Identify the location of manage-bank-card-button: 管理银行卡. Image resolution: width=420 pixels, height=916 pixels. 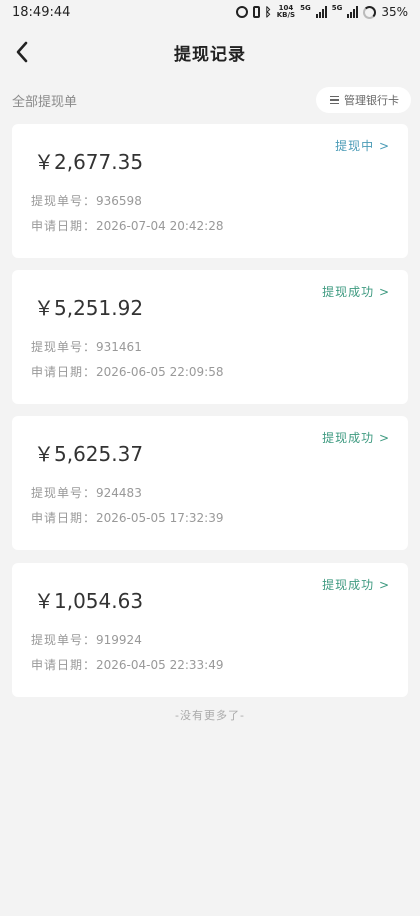
(363, 100).